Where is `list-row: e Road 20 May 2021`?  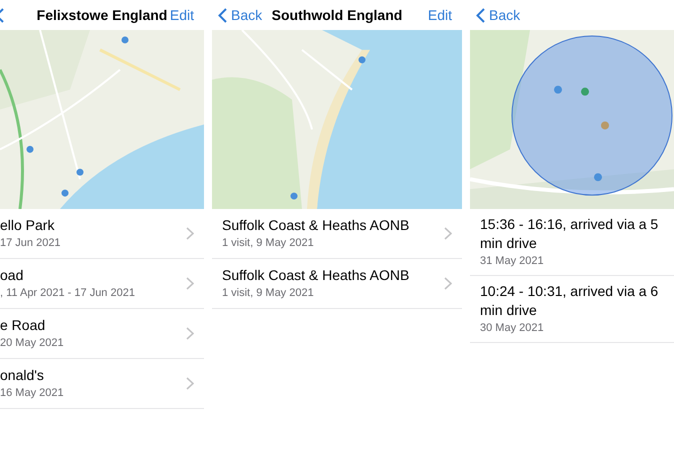
list-row: e Road 20 May 2021 is located at coordinates (102, 334).